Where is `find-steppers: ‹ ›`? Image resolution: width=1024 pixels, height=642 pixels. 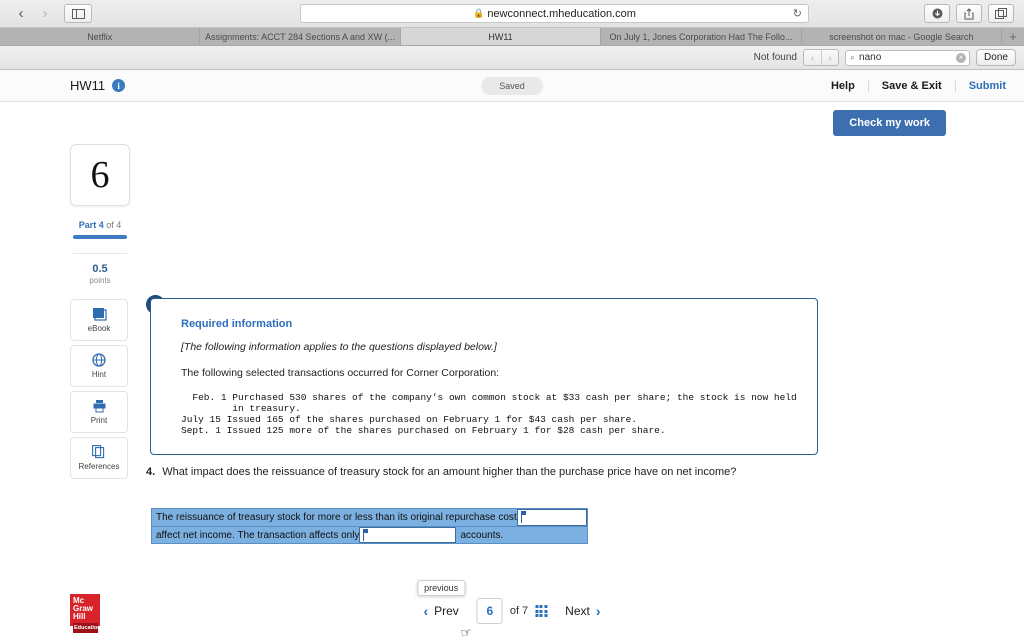 find-steppers: ‹ › is located at coordinates (821, 57).